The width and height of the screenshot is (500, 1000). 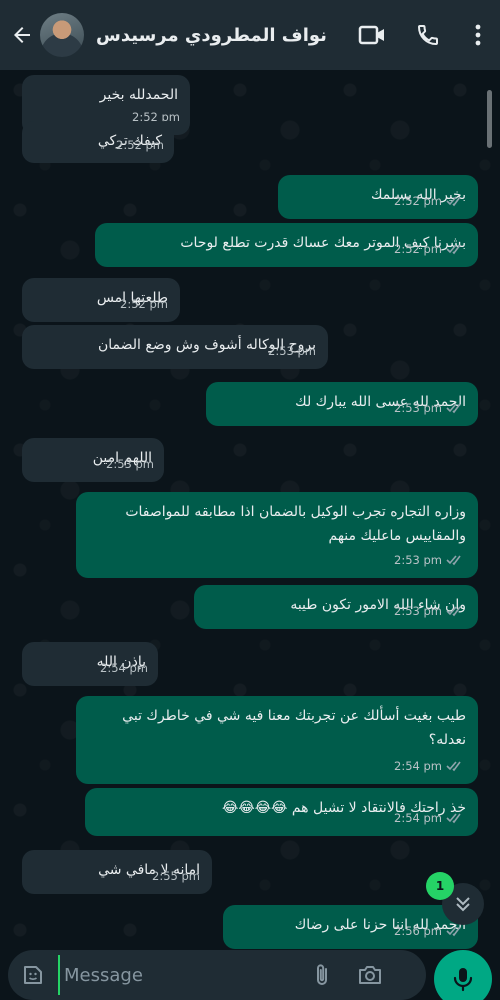 I want to click on message-incoming: اللهم امين 2:53 pm, so click(x=93, y=460).